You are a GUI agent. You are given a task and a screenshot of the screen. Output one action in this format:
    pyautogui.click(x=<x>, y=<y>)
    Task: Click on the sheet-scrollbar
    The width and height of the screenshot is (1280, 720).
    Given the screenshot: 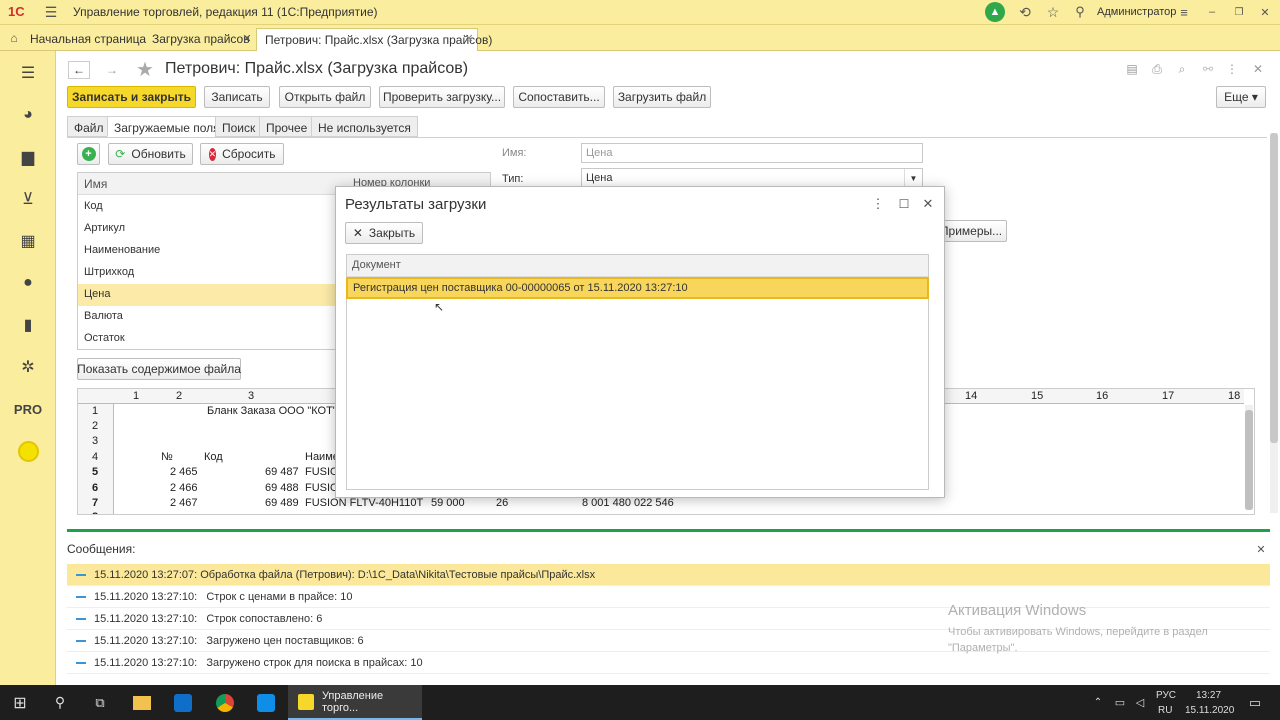 What is the action you would take?
    pyautogui.click(x=1249, y=457)
    